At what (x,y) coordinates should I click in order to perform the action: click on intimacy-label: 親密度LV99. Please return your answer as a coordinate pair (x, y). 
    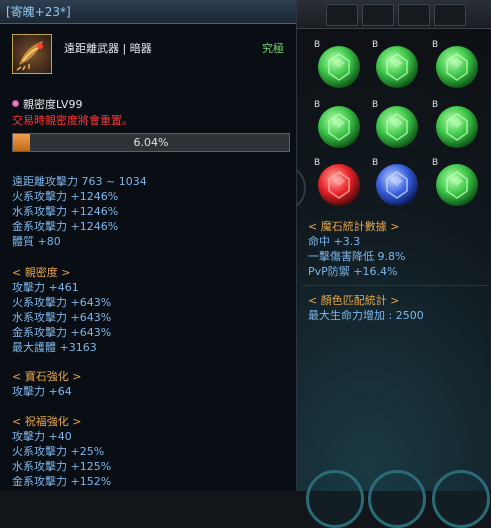
    Looking at the image, I should click on (53, 104).